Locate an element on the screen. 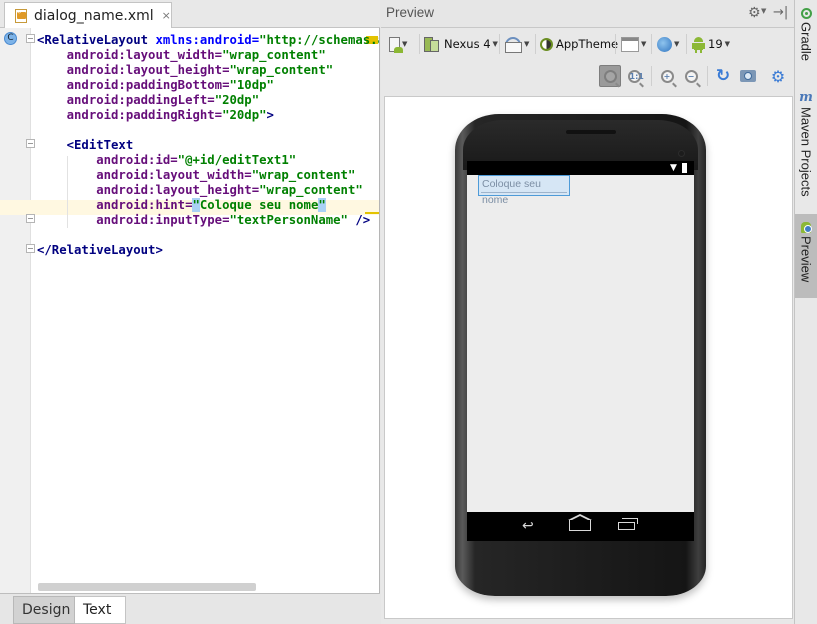  status-bar: ▼ is located at coordinates (580, 168).